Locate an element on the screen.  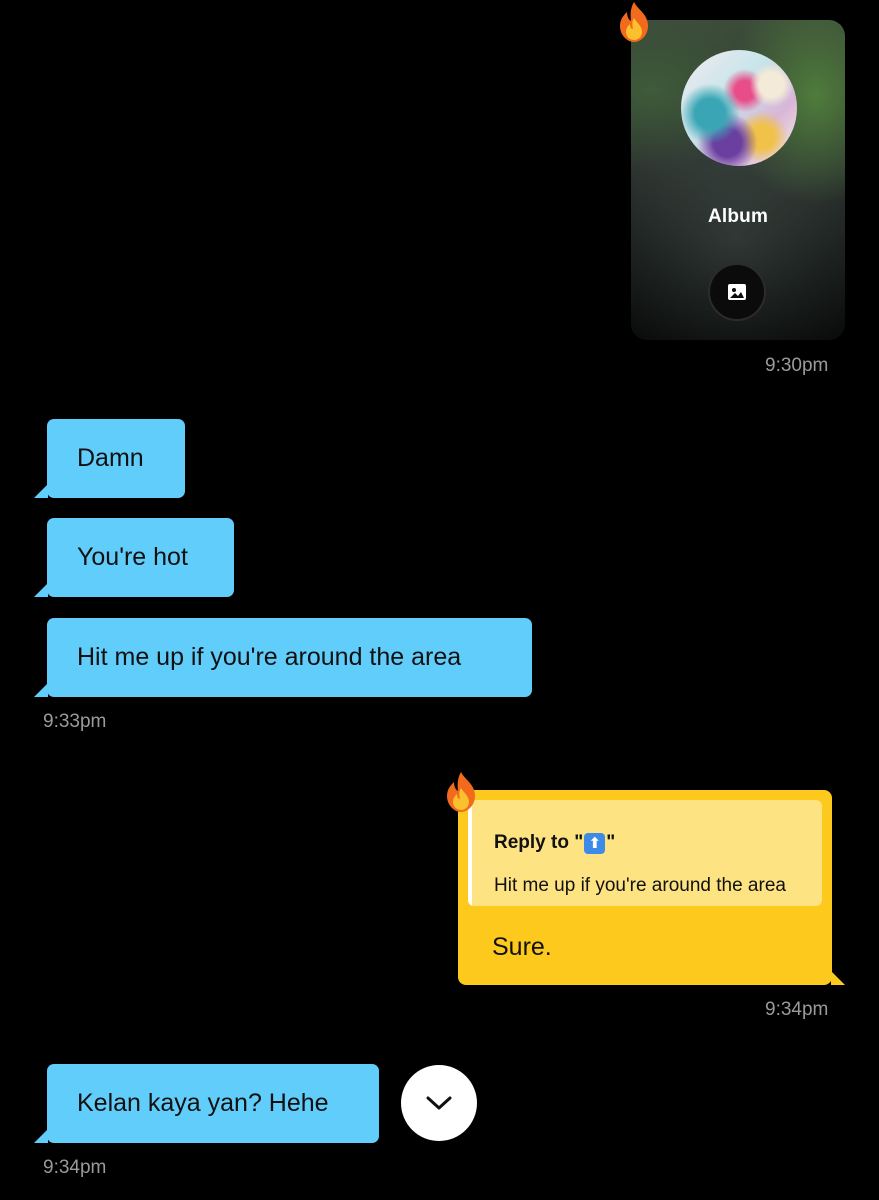
timestamp: 9:30pm is located at coordinates (797, 365).